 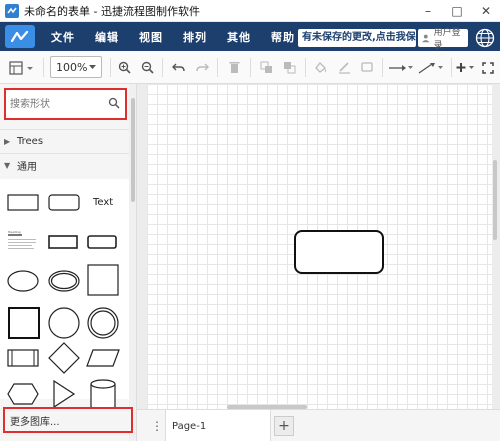 What do you see at coordinates (488, 67) in the screenshot?
I see `fullscreen-icon` at bounding box center [488, 67].